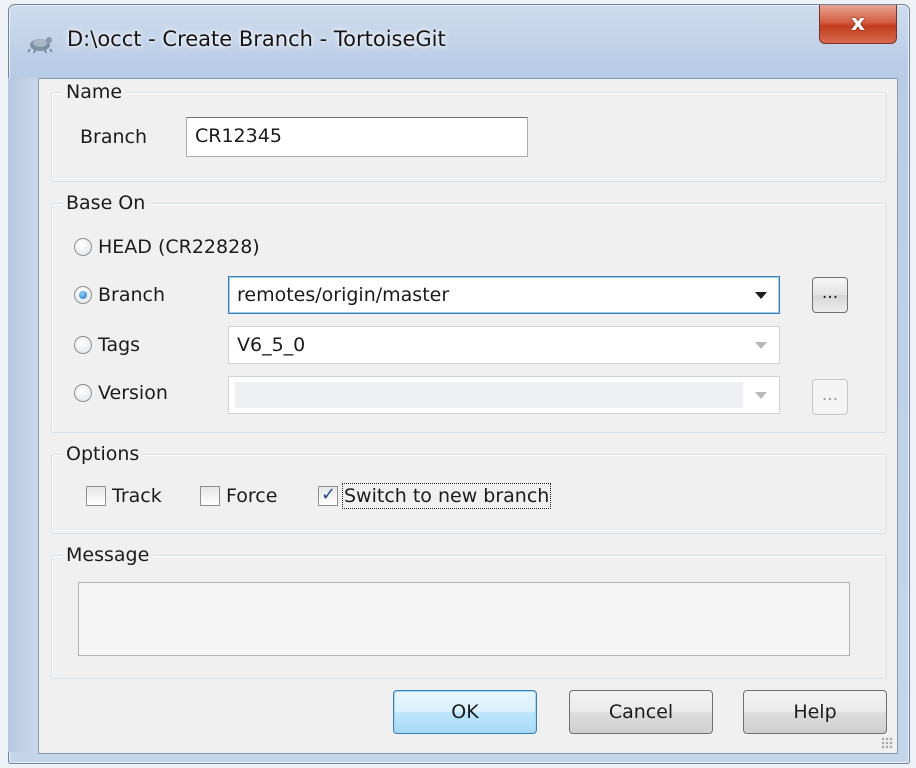  Describe the element at coordinates (83, 247) in the screenshot. I see `head-radio` at that location.